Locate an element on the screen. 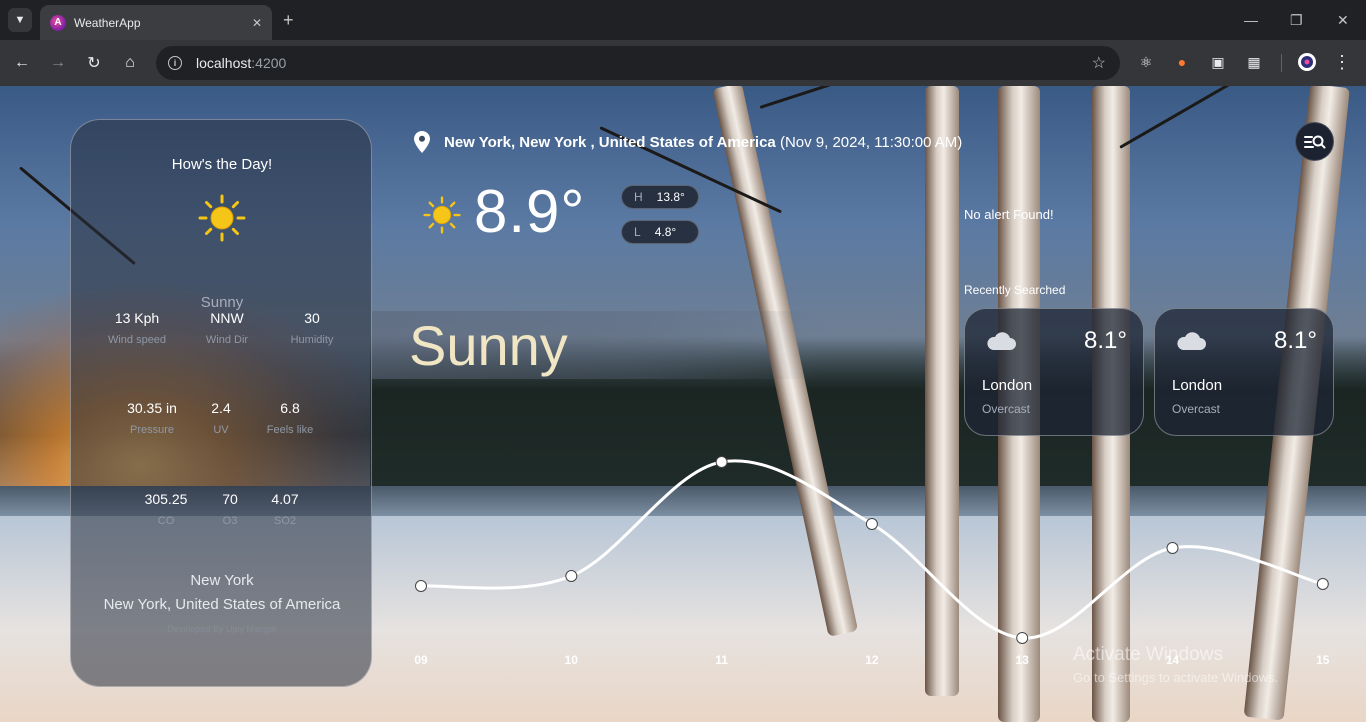 This screenshot has height=722, width=1366. address-bar: i localhost:4200 ☆ is located at coordinates (638, 63).